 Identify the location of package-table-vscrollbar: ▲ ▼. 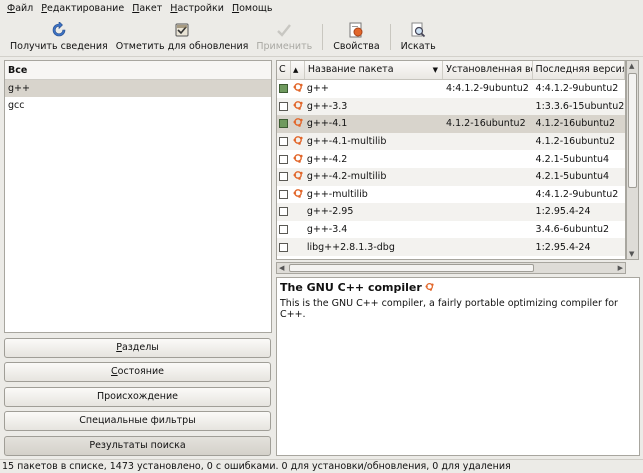
(632, 160).